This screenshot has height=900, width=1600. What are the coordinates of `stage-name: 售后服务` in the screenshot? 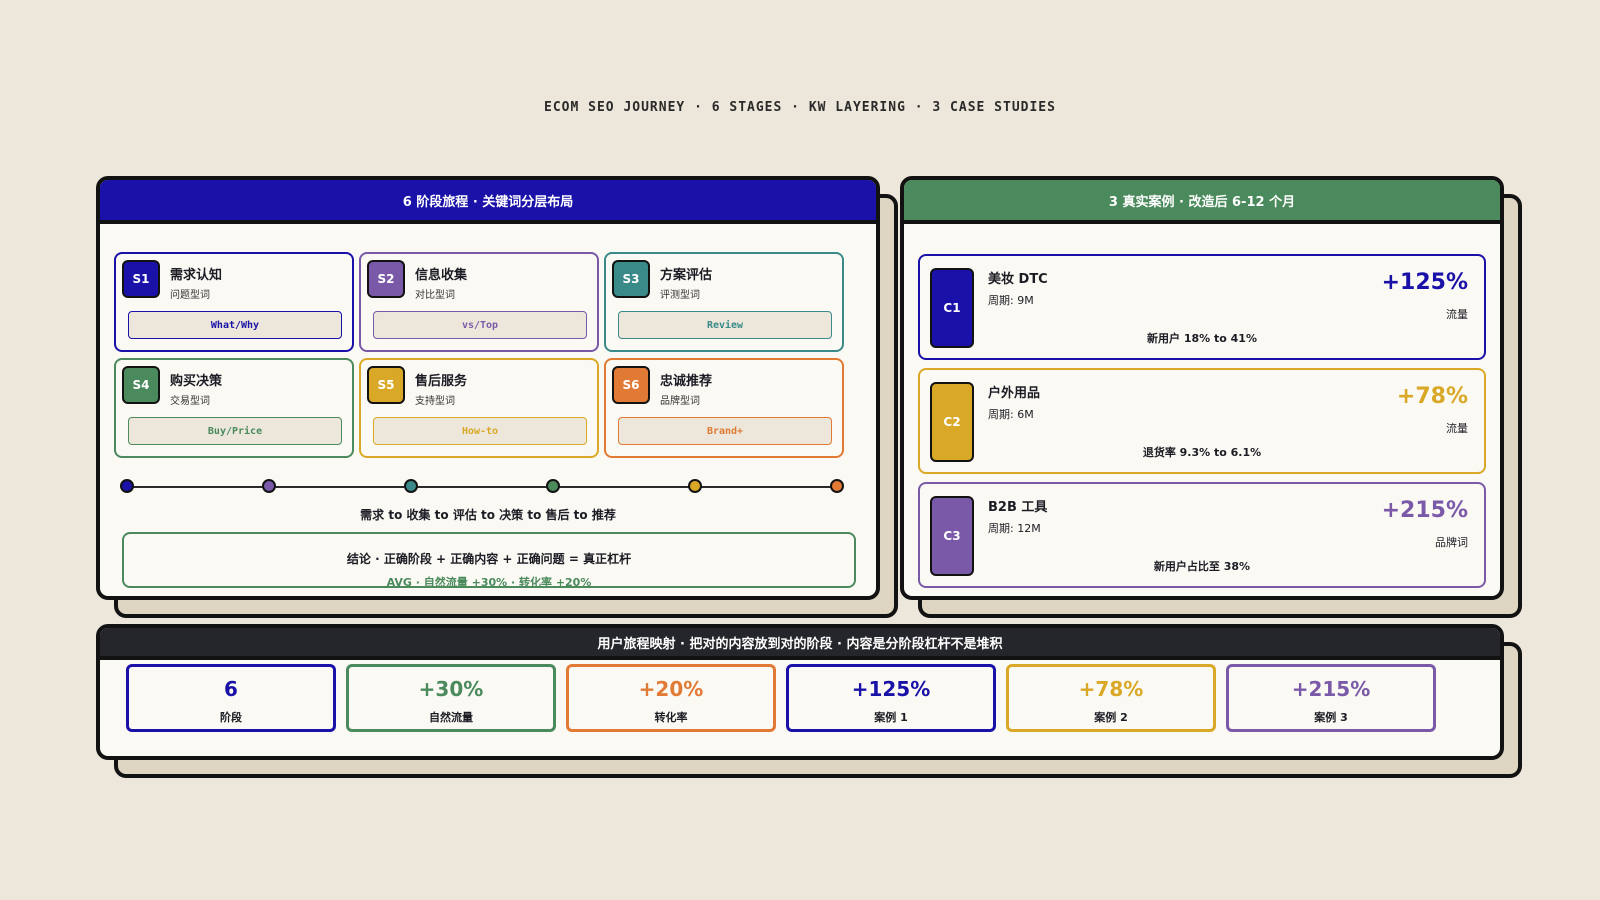 It's located at (441, 381).